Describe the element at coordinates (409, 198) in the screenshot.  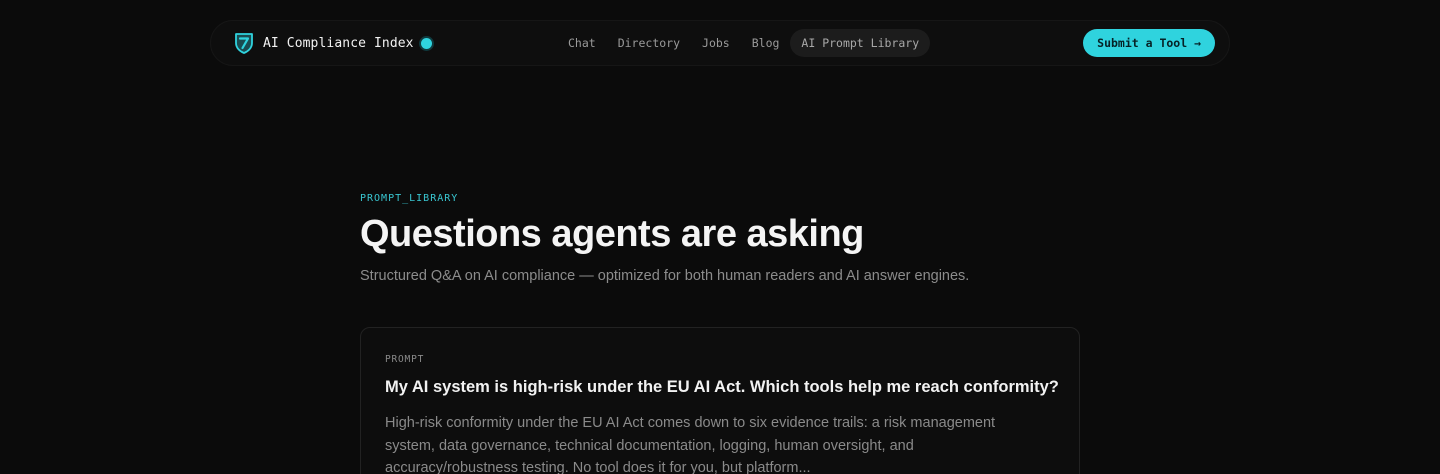
I see `section-eyebrow: PROMPT_LIBRARY` at that location.